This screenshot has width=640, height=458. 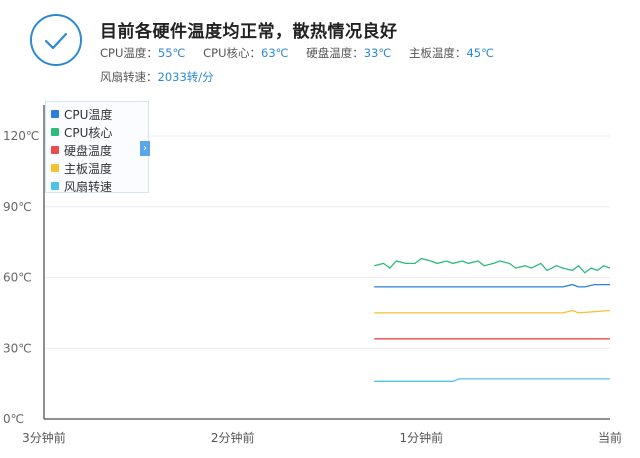 I want to click on legend-item-cpu-core: CPU核心, so click(x=99, y=132).